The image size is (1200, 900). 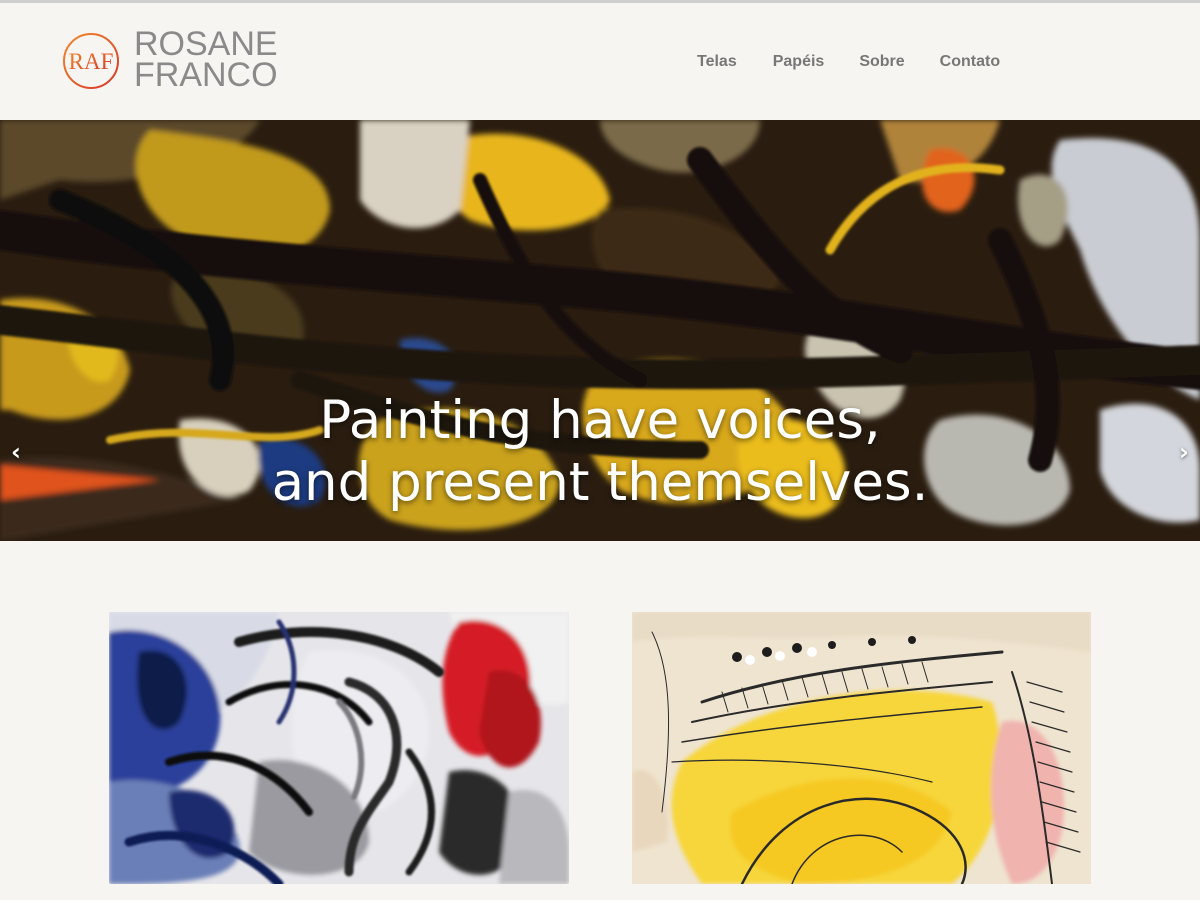 I want to click on nav-item-papeis: Papéis, so click(x=799, y=62).